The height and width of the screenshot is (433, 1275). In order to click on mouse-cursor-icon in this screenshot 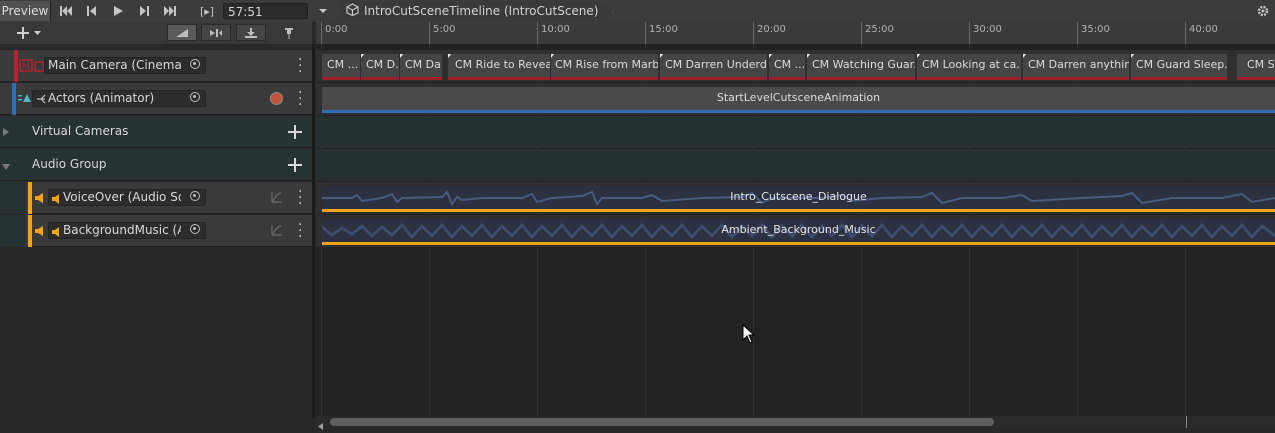, I will do `click(749, 335)`.